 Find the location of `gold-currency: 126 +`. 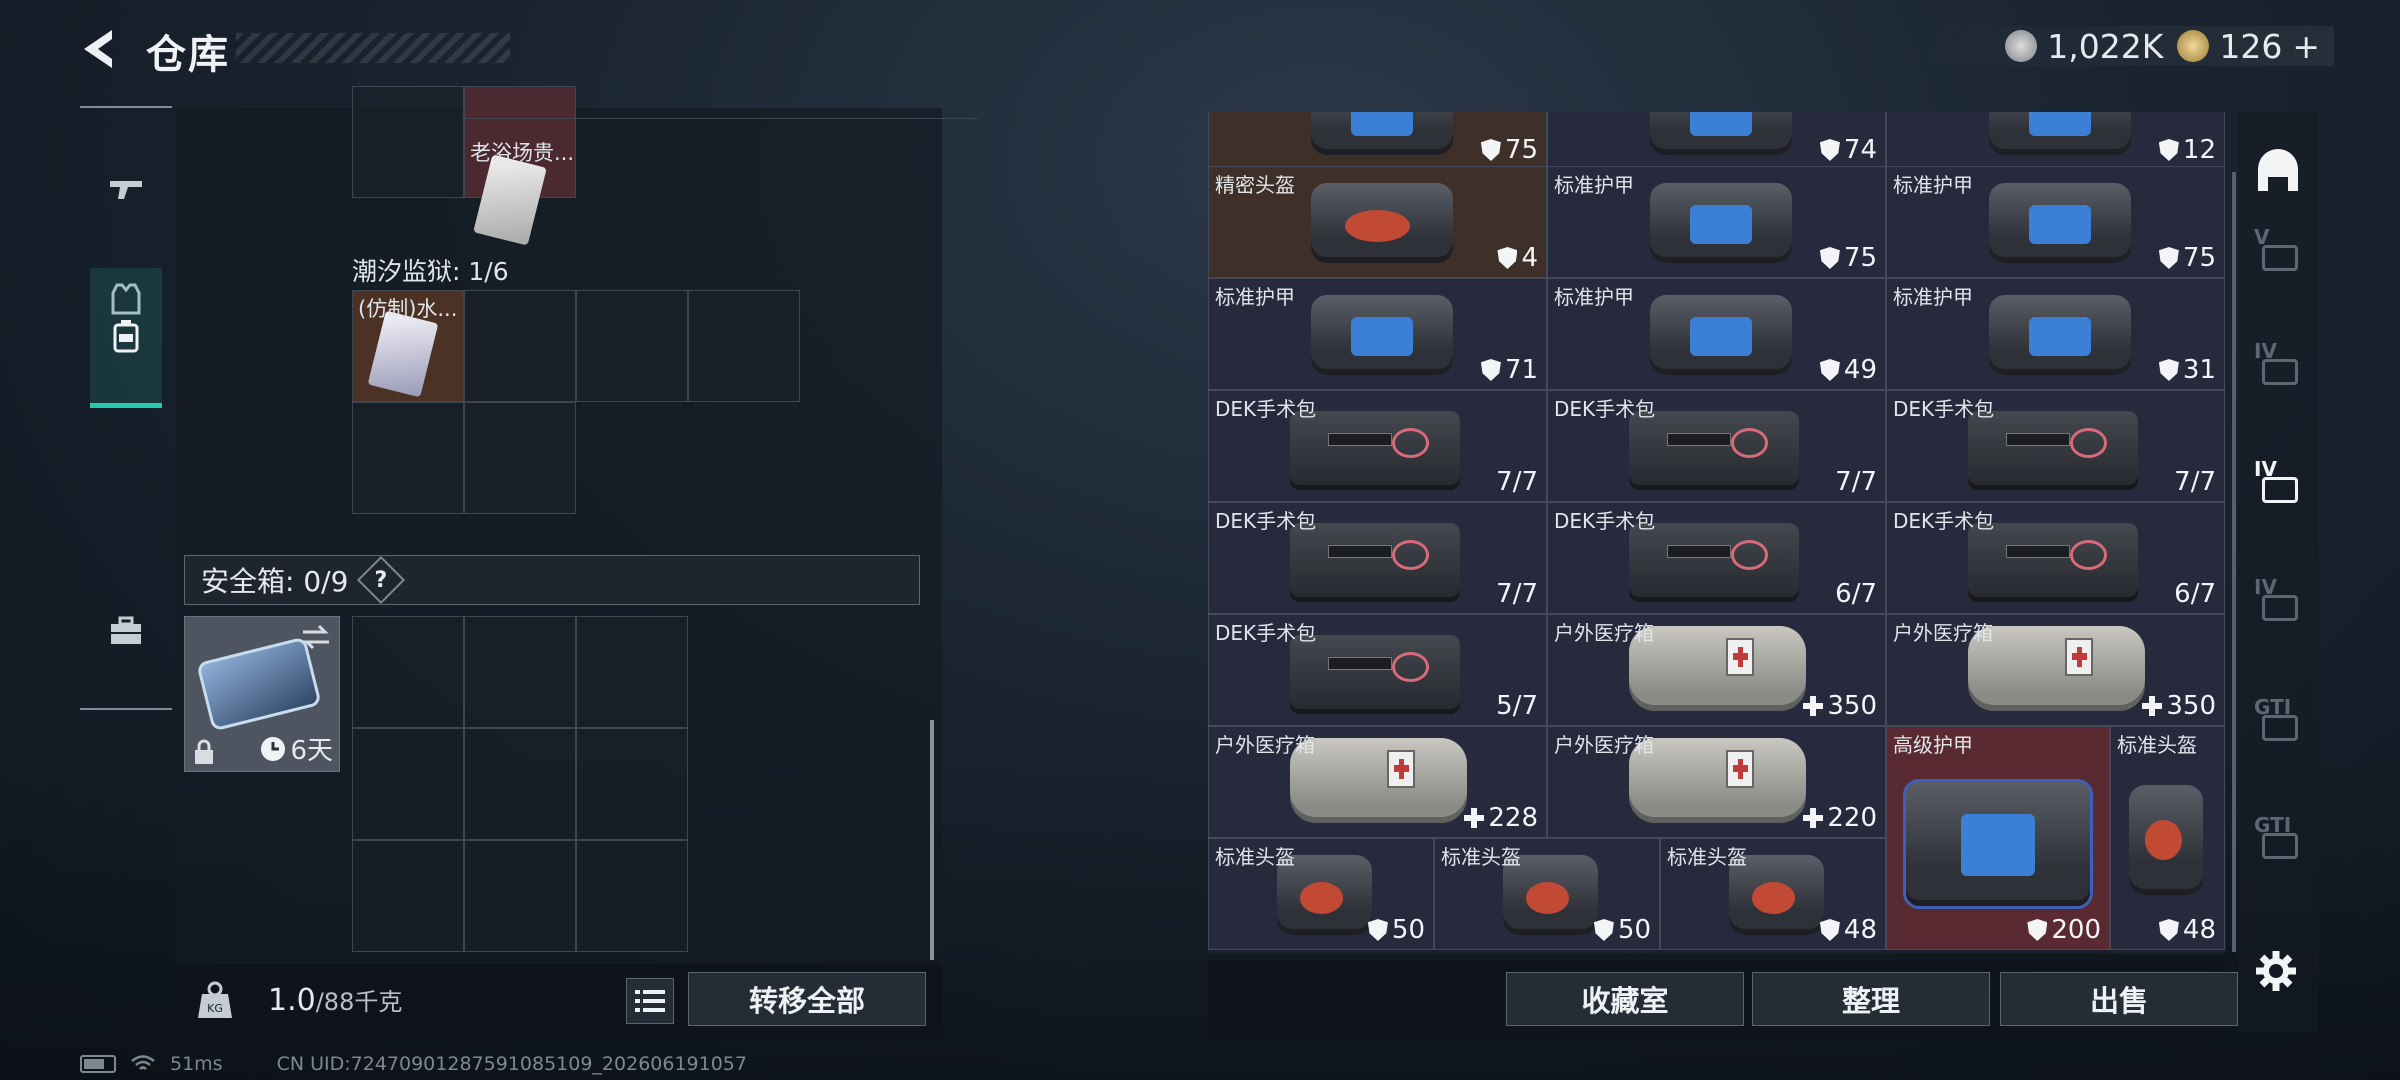

gold-currency: 126 + is located at coordinates (2248, 46).